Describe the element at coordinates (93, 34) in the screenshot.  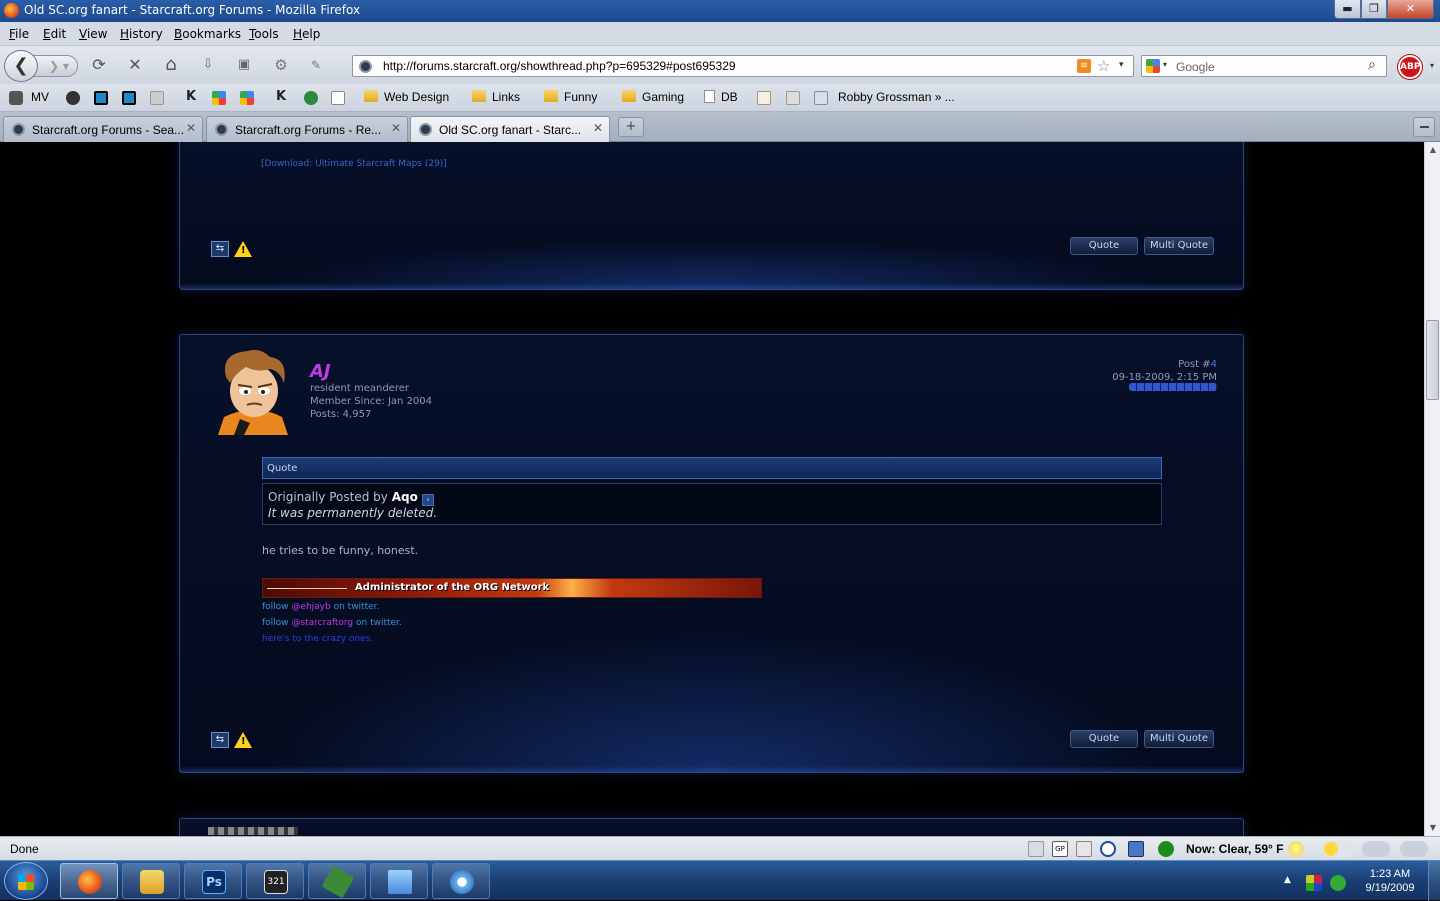
I see `menu-view: View` at that location.